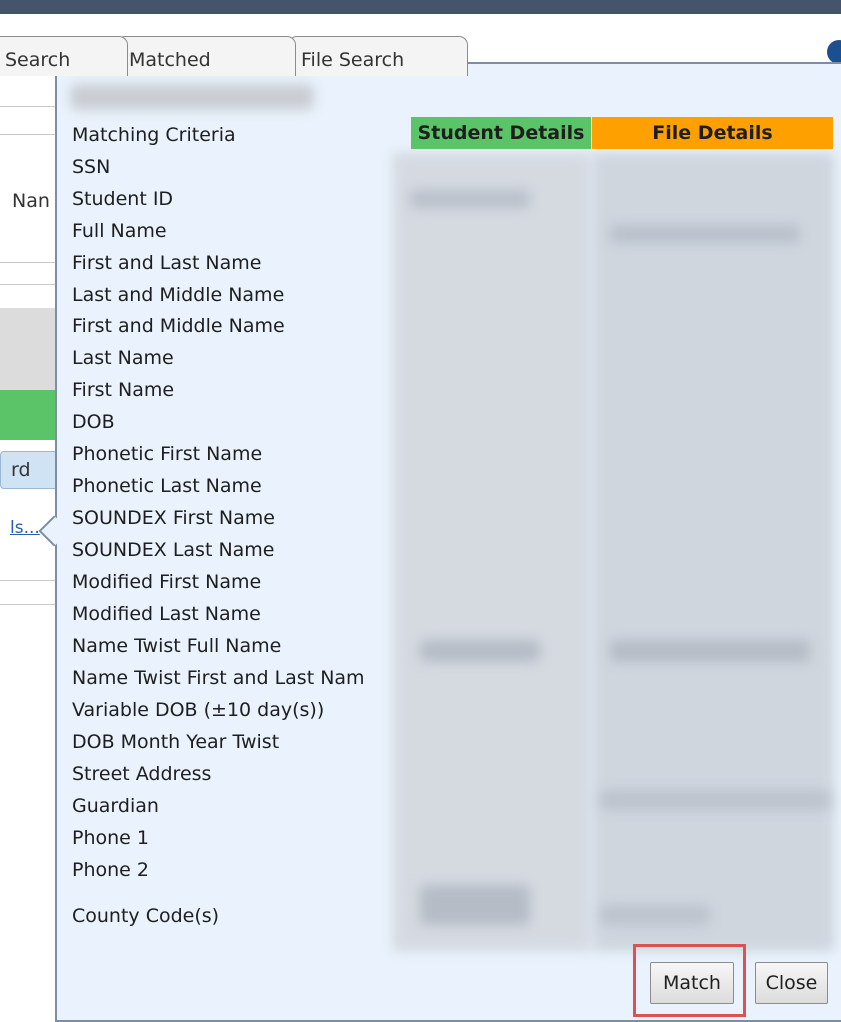  I want to click on redacted-title, so click(192, 97).